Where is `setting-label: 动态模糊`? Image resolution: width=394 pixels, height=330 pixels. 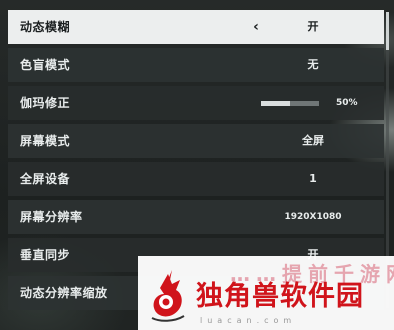
setting-label: 动态模糊 is located at coordinates (45, 27).